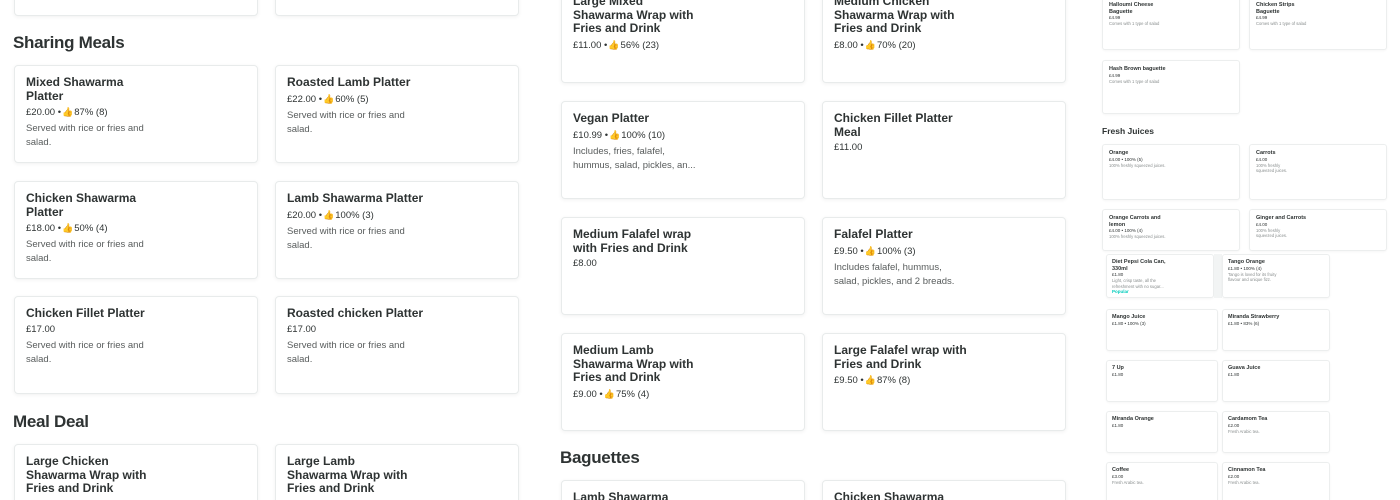  I want to click on item-rating: 100% (10), so click(643, 135).